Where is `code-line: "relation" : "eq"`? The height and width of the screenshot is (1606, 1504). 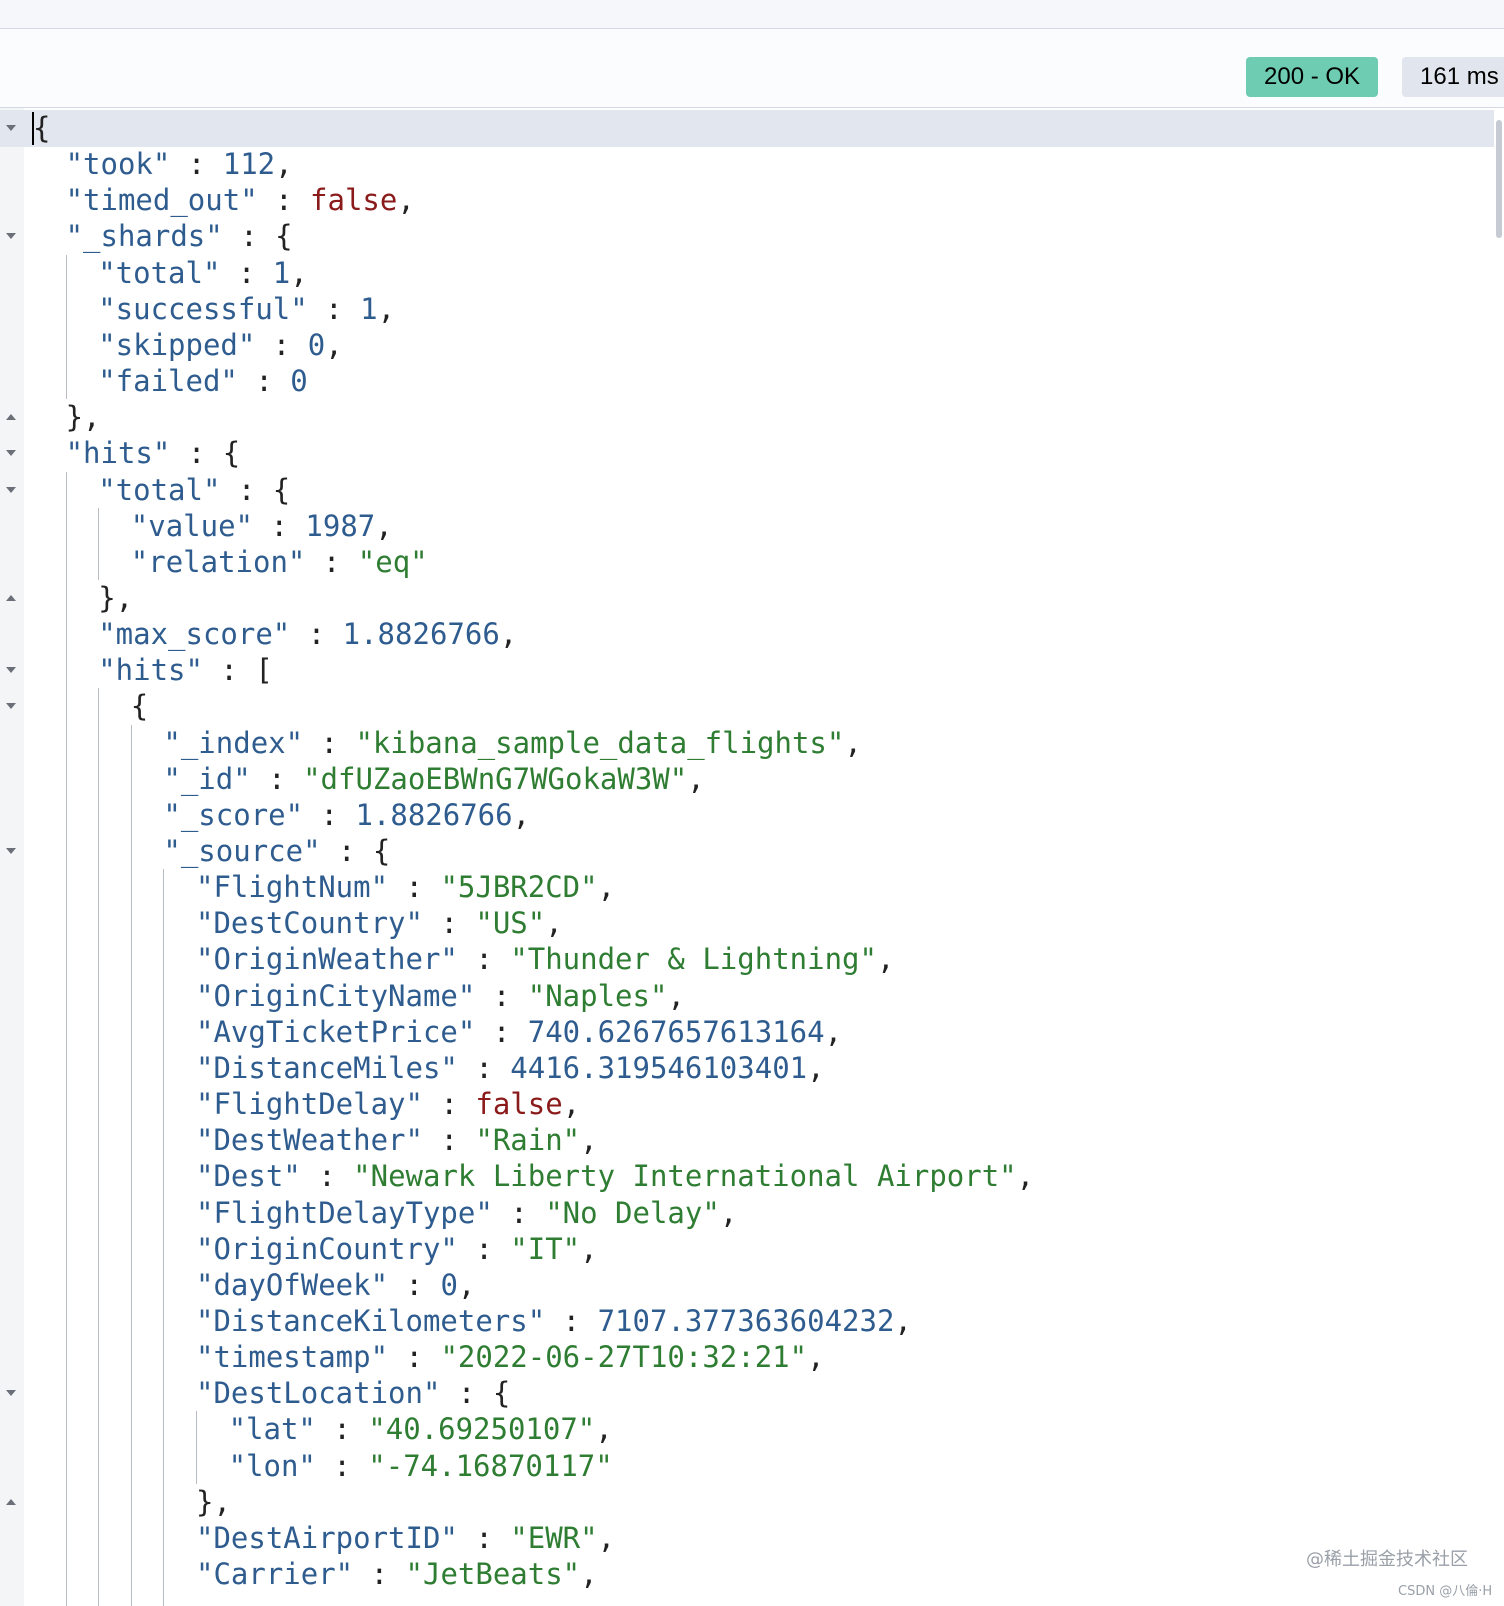
code-line: "relation" : "eq" is located at coordinates (279, 562).